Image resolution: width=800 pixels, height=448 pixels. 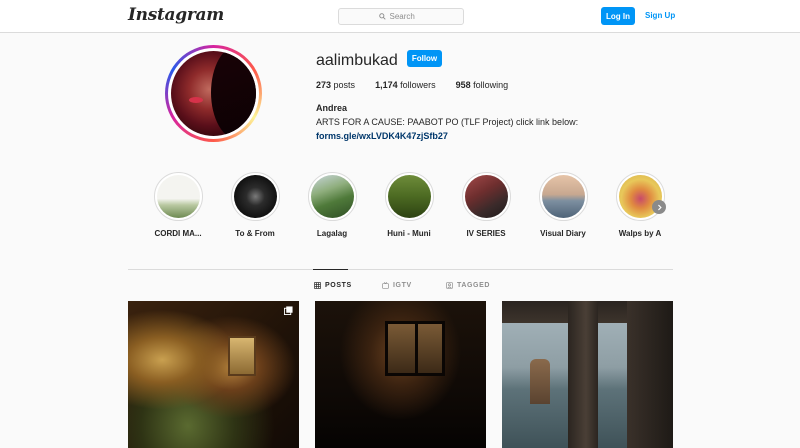 I want to click on avatar-photo, so click(x=213, y=93).